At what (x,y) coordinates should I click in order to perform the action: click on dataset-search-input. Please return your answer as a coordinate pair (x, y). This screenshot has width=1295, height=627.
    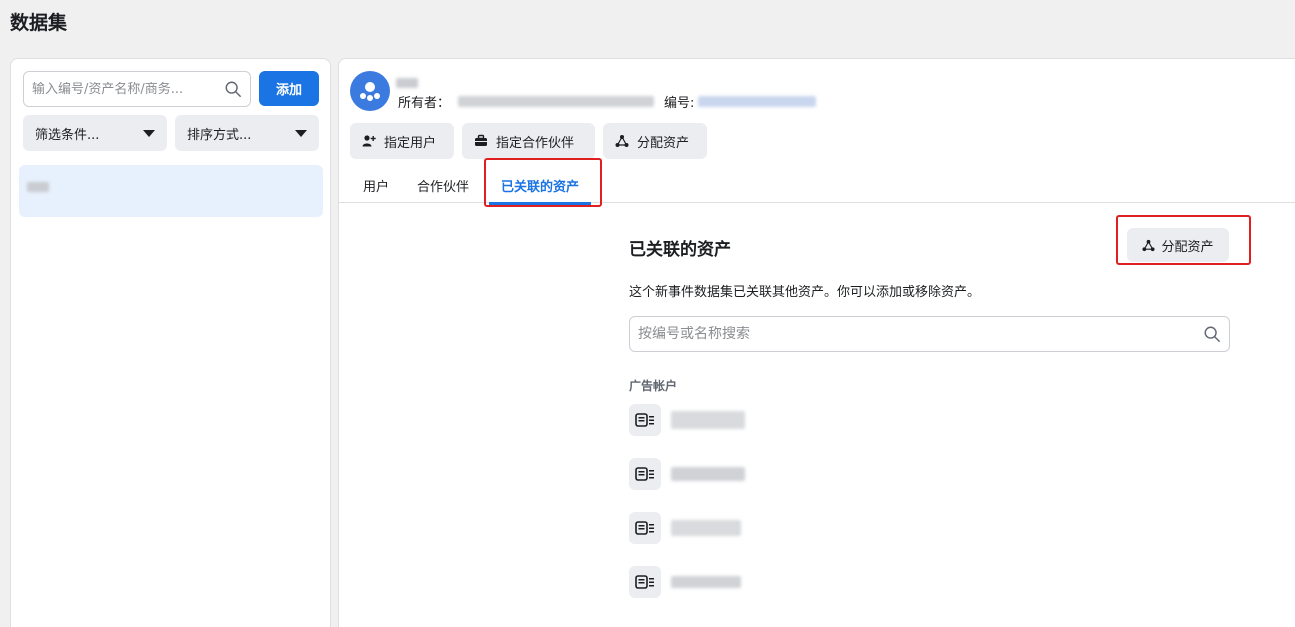
    Looking at the image, I should click on (128, 89).